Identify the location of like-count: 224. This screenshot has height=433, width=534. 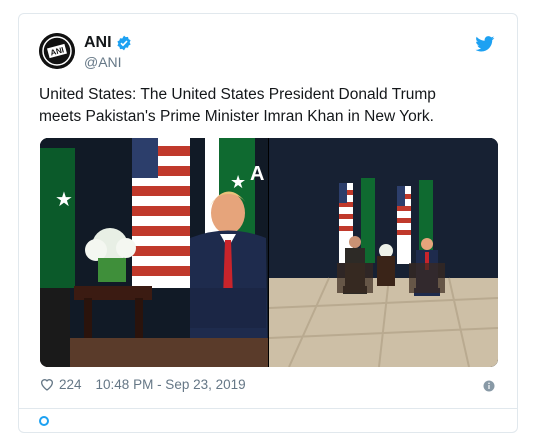
(70, 384).